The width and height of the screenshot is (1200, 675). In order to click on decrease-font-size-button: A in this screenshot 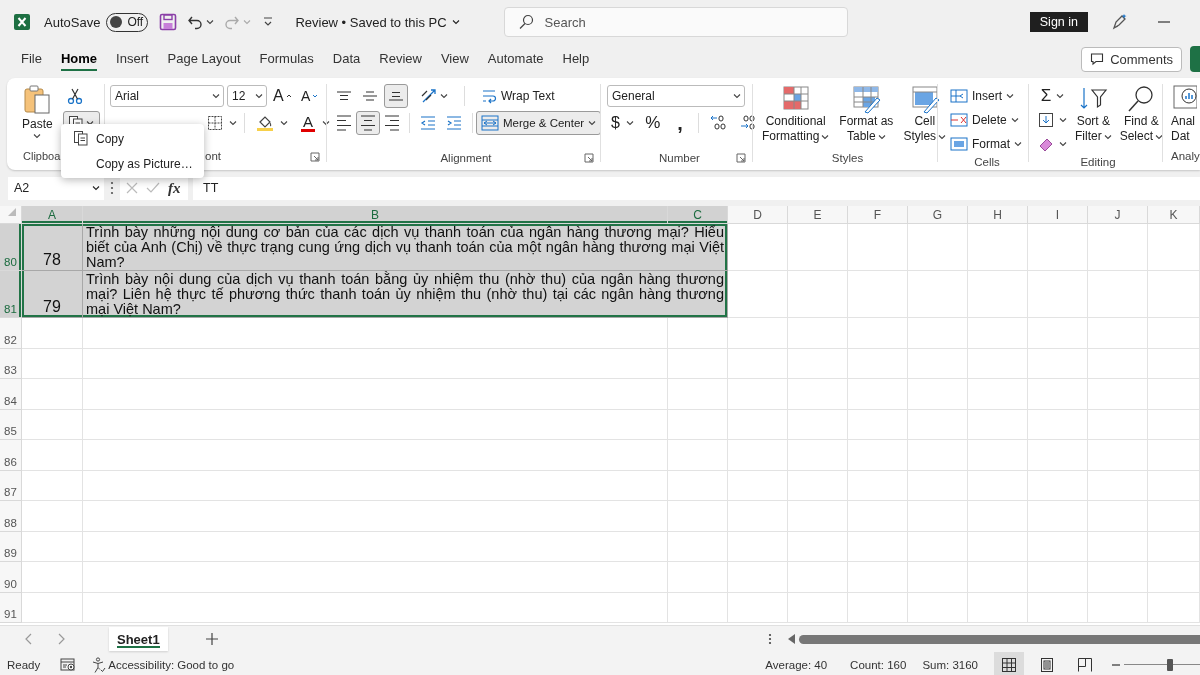, I will do `click(309, 96)`.